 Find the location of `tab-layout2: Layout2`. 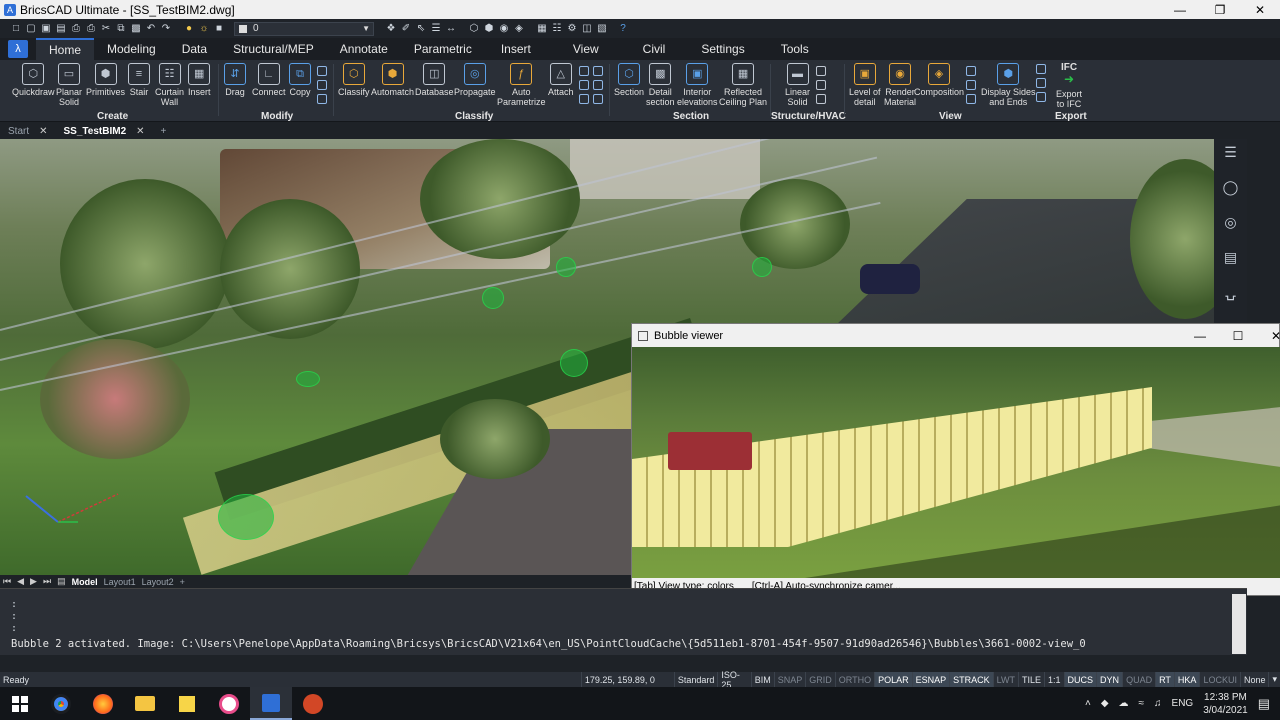

tab-layout2: Layout2 is located at coordinates (158, 582).